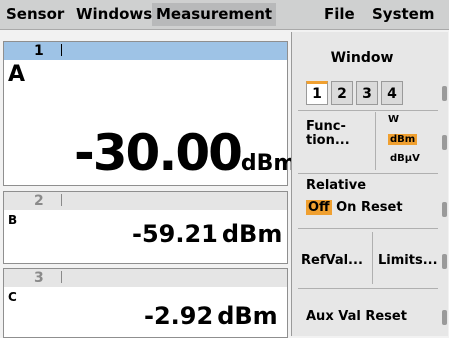 The image size is (449, 338). I want to click on unit-softkey-indicator, so click(444, 142).